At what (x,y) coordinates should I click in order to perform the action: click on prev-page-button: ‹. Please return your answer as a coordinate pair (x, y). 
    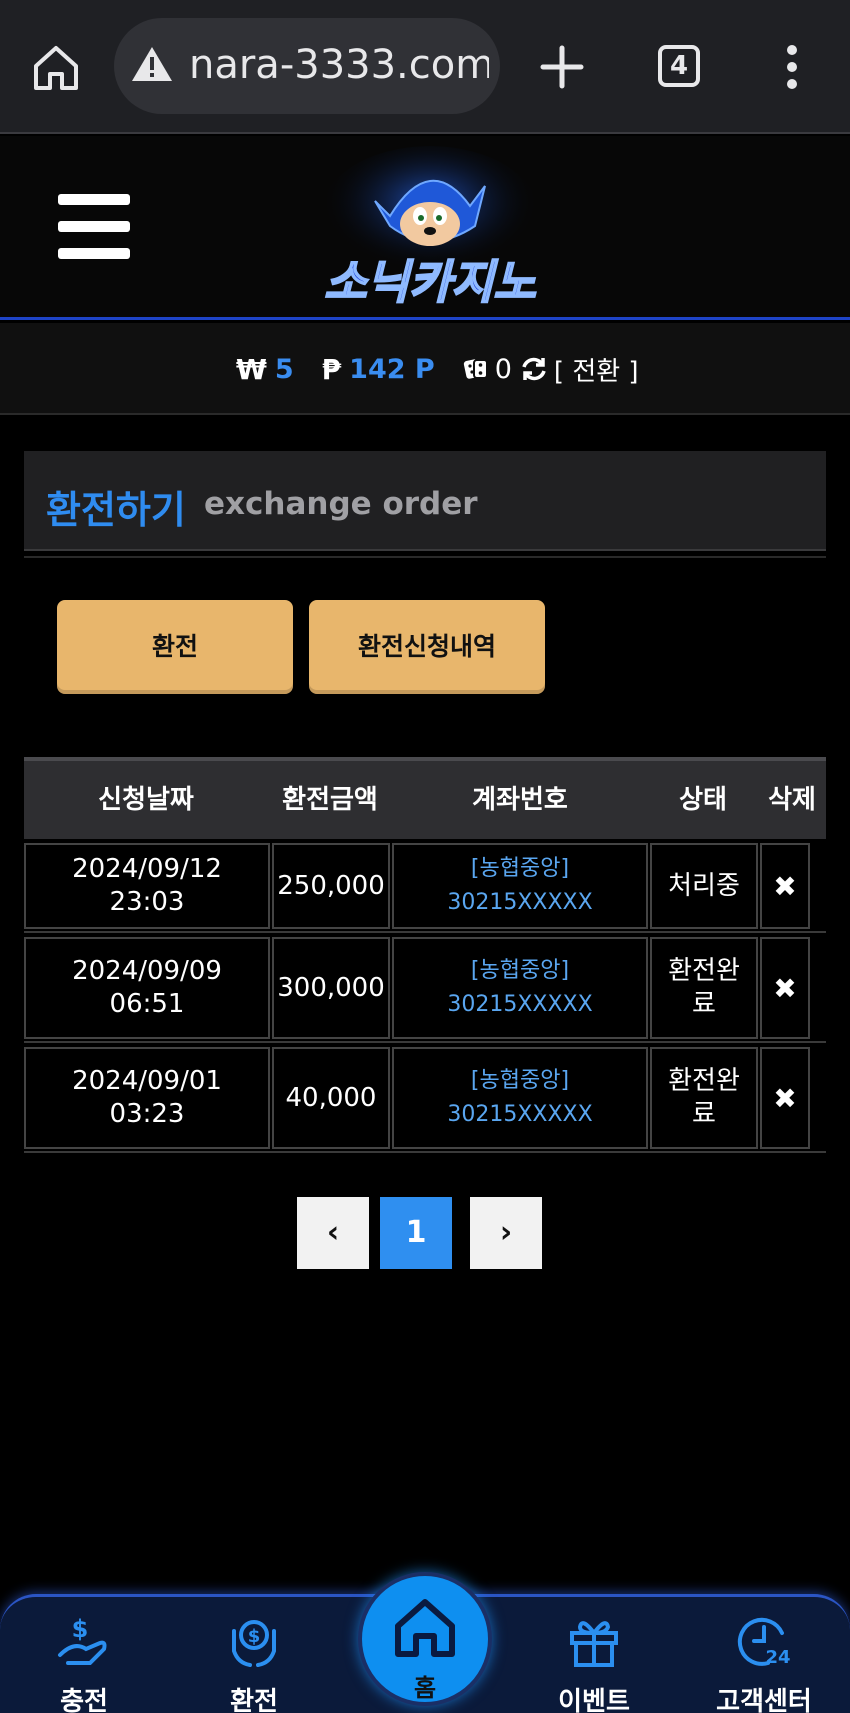
    Looking at the image, I should click on (333, 1233).